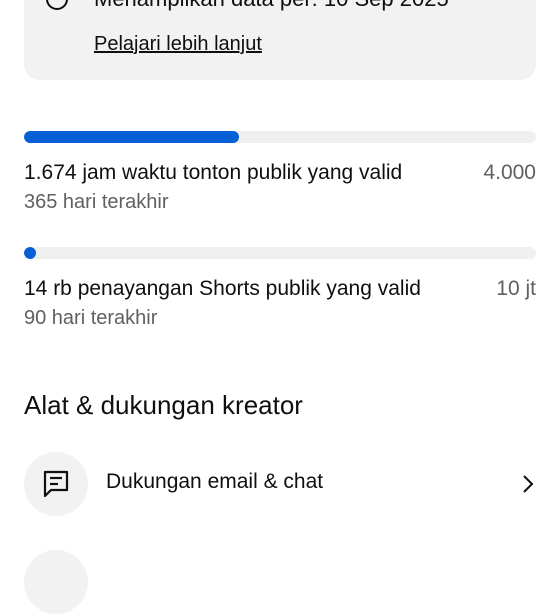 This screenshot has height=614, width=560. I want to click on email-chat-support-label: Dukungan email & chat, so click(215, 481).